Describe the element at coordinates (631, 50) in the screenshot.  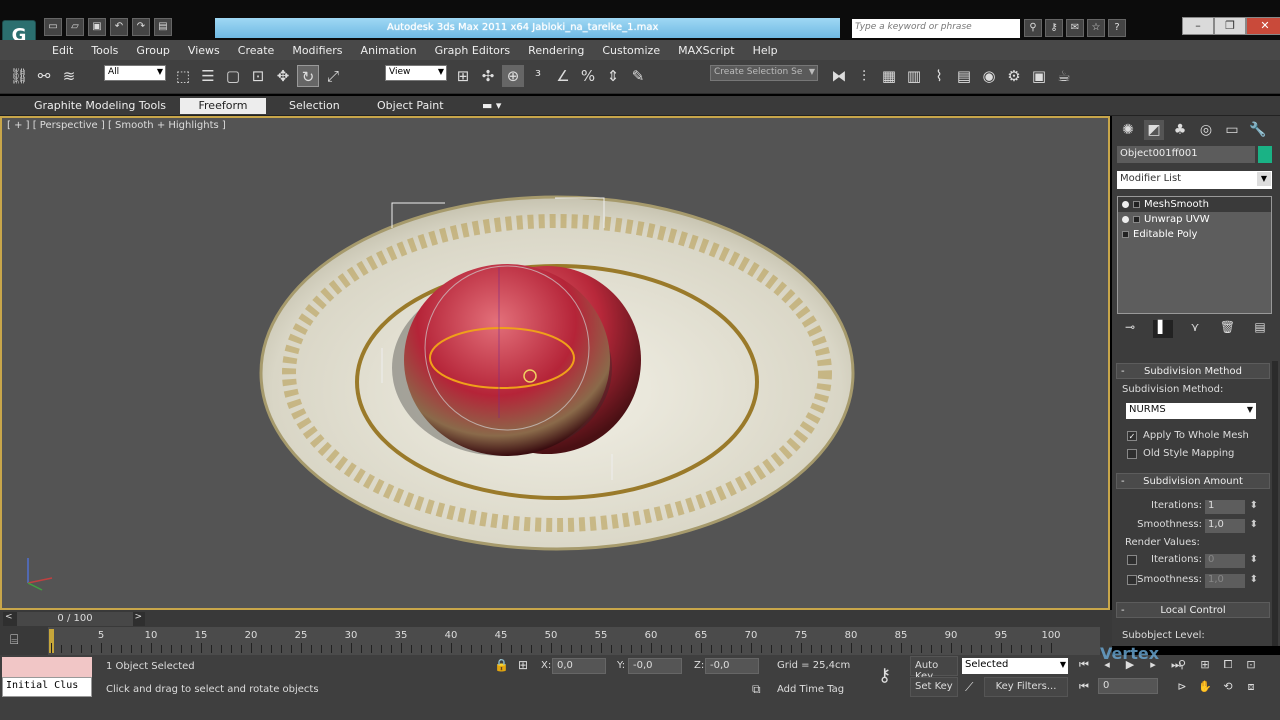
I see `menu-customize: Customize` at that location.